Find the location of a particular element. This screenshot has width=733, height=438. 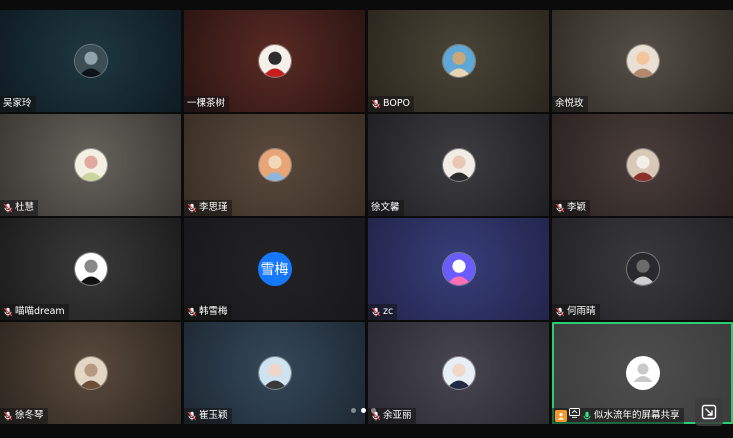

participant-tile: 喵喵dream is located at coordinates (90, 269).